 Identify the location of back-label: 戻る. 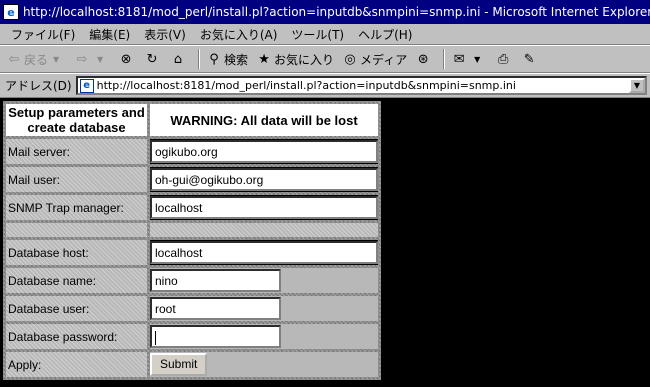
(36, 59).